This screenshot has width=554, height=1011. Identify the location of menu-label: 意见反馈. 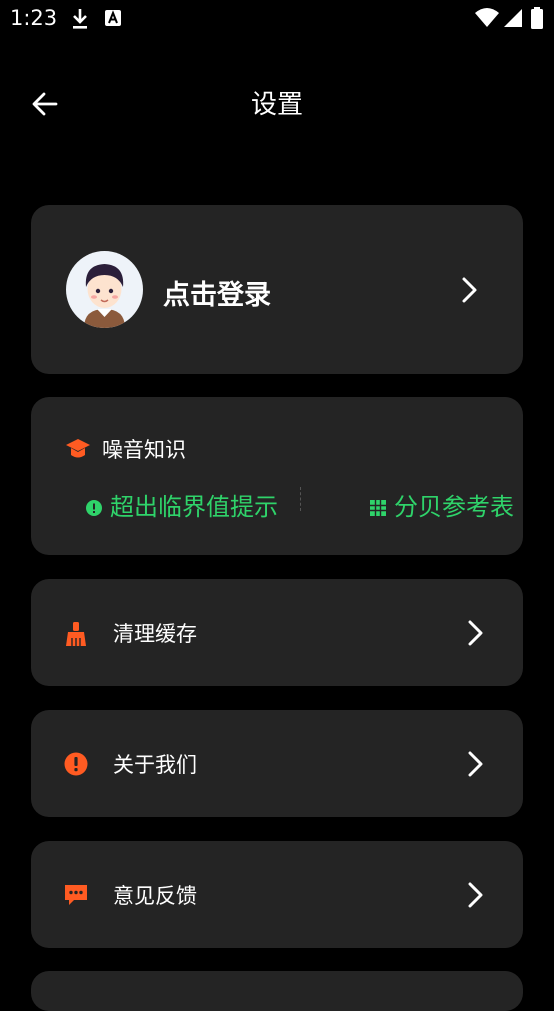
(155, 896).